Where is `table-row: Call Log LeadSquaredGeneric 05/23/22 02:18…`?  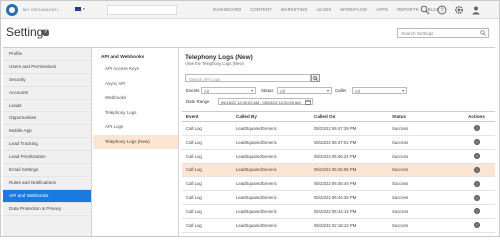
table-row: Call Log LeadSquaredGeneric 05/23/22 02:18… is located at coordinates (338, 225).